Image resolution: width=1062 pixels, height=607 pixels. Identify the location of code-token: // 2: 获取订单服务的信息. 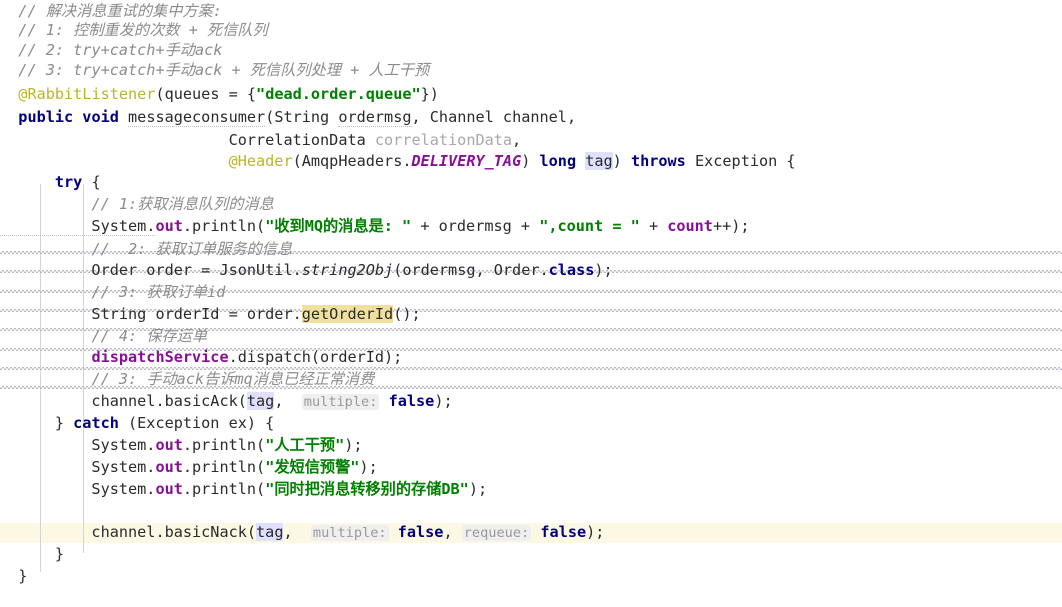
(192, 249).